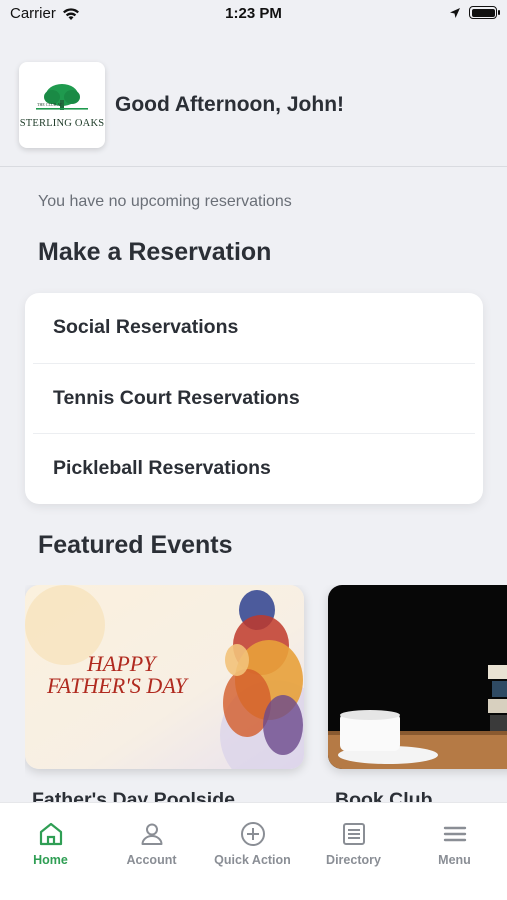  Describe the element at coordinates (176, 397) in the screenshot. I see `reservation-item-label: Tennis Court Reservations` at that location.